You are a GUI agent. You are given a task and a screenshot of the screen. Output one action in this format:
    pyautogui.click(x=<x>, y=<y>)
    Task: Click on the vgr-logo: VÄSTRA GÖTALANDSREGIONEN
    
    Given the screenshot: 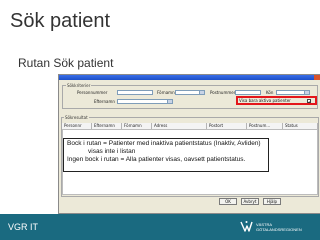 What is the action you would take?
    pyautogui.click(x=278, y=227)
    